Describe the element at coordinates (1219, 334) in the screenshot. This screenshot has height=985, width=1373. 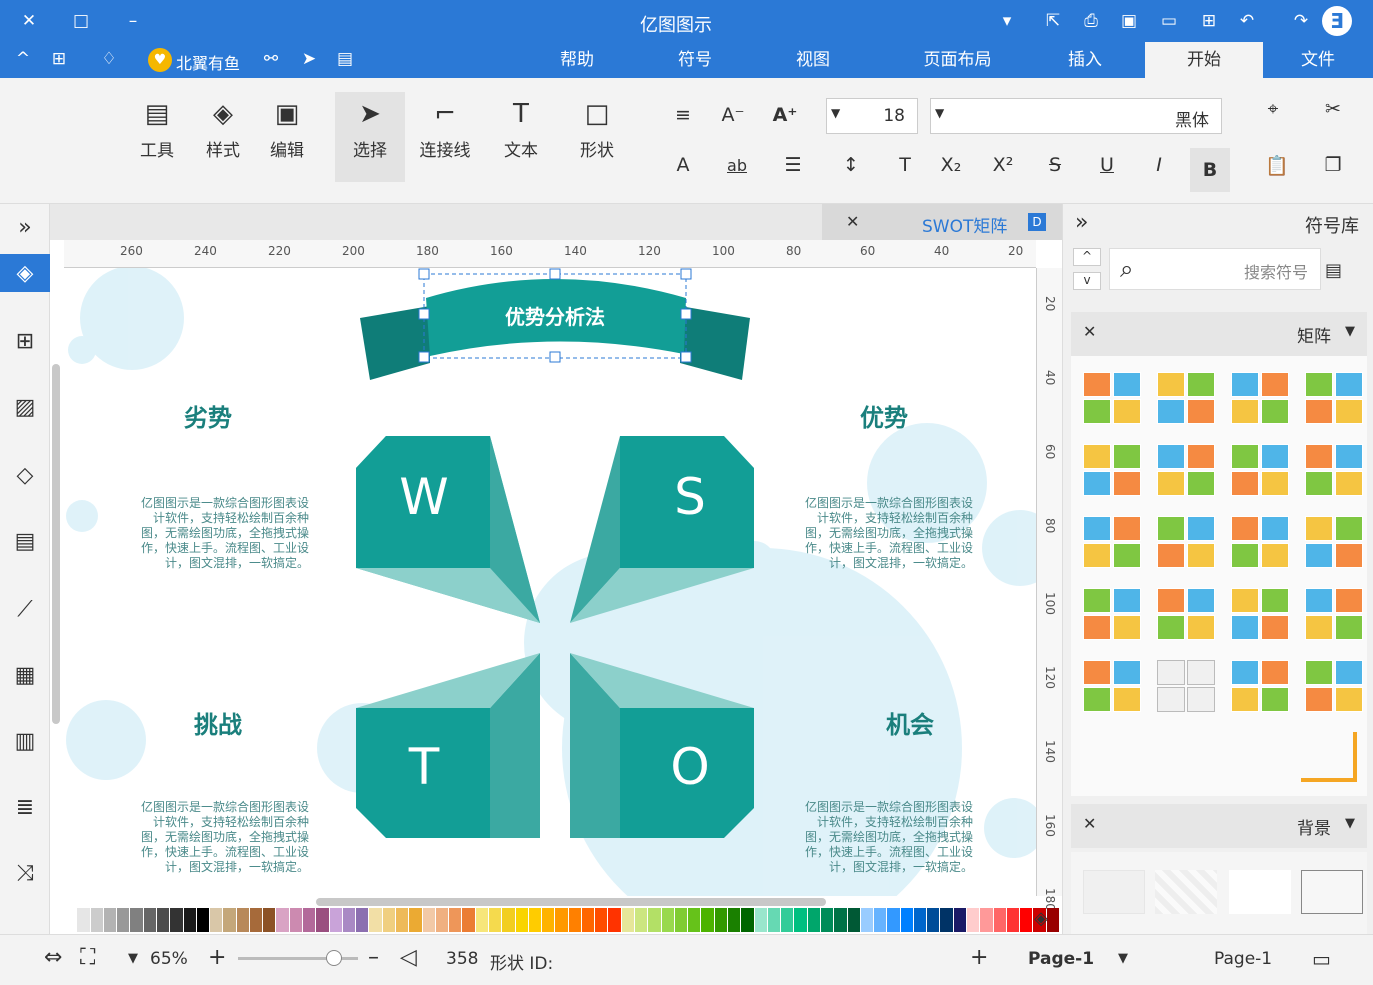
I see `matrix-section-header: ✕ 矩阵 ▼` at that location.